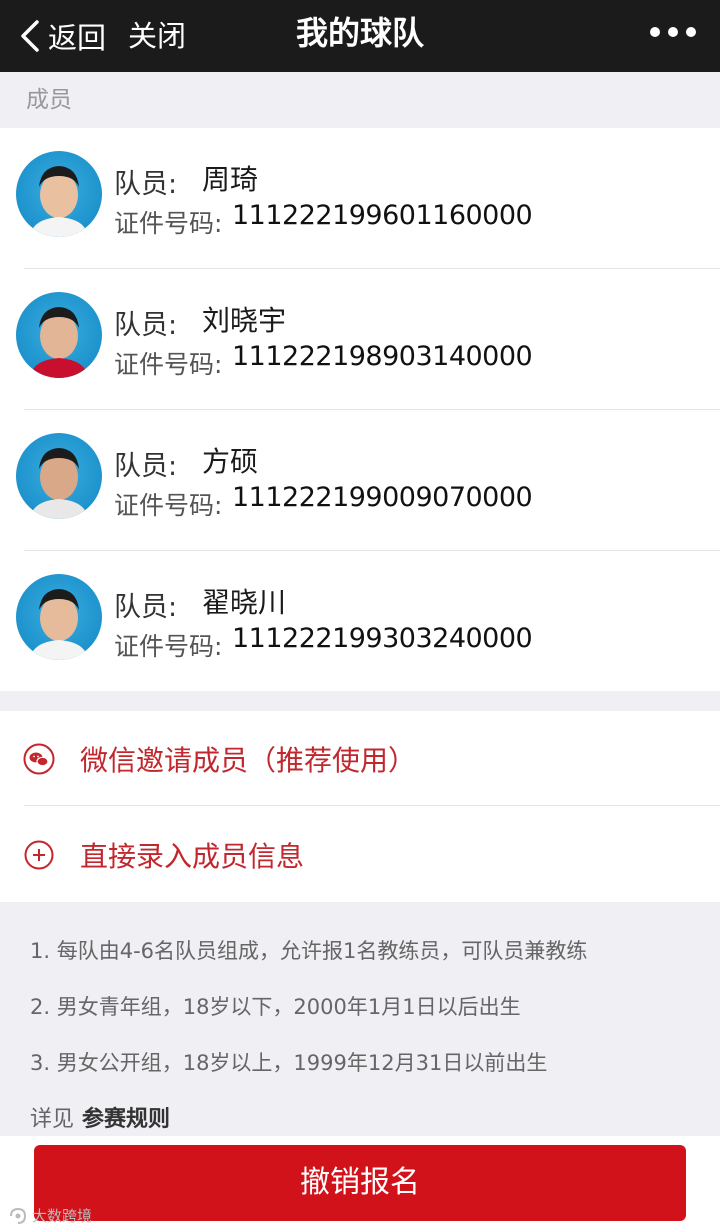 This screenshot has height=1230, width=720. Describe the element at coordinates (244, 320) in the screenshot. I see `member-name: 刘晓宇` at that location.